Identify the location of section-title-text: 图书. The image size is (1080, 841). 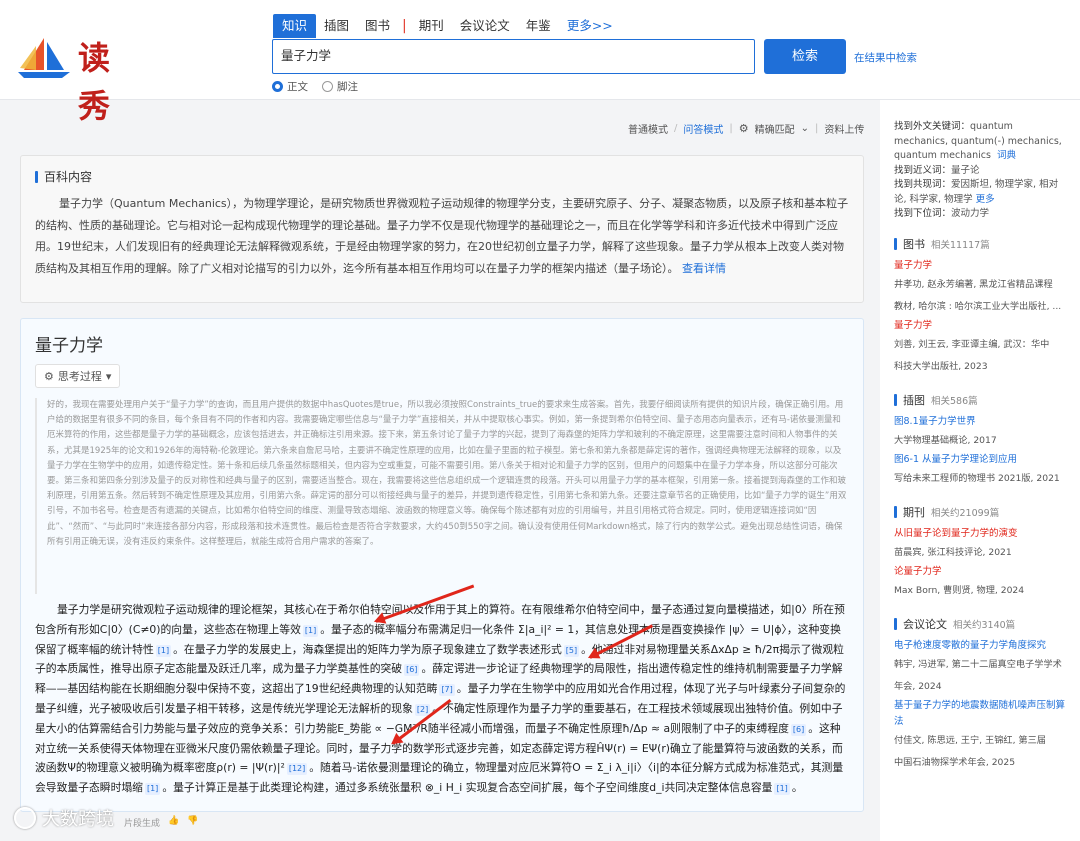
(914, 244).